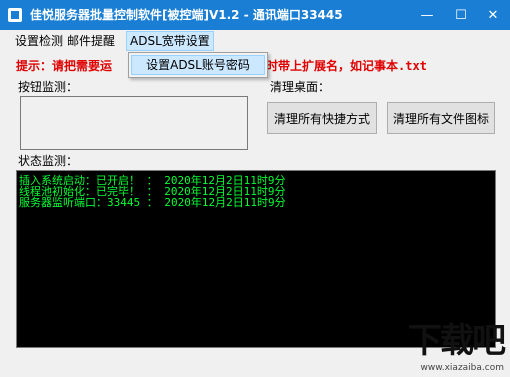 This screenshot has height=377, width=510. What do you see at coordinates (493, 15) in the screenshot?
I see `close-button: ✕` at bounding box center [493, 15].